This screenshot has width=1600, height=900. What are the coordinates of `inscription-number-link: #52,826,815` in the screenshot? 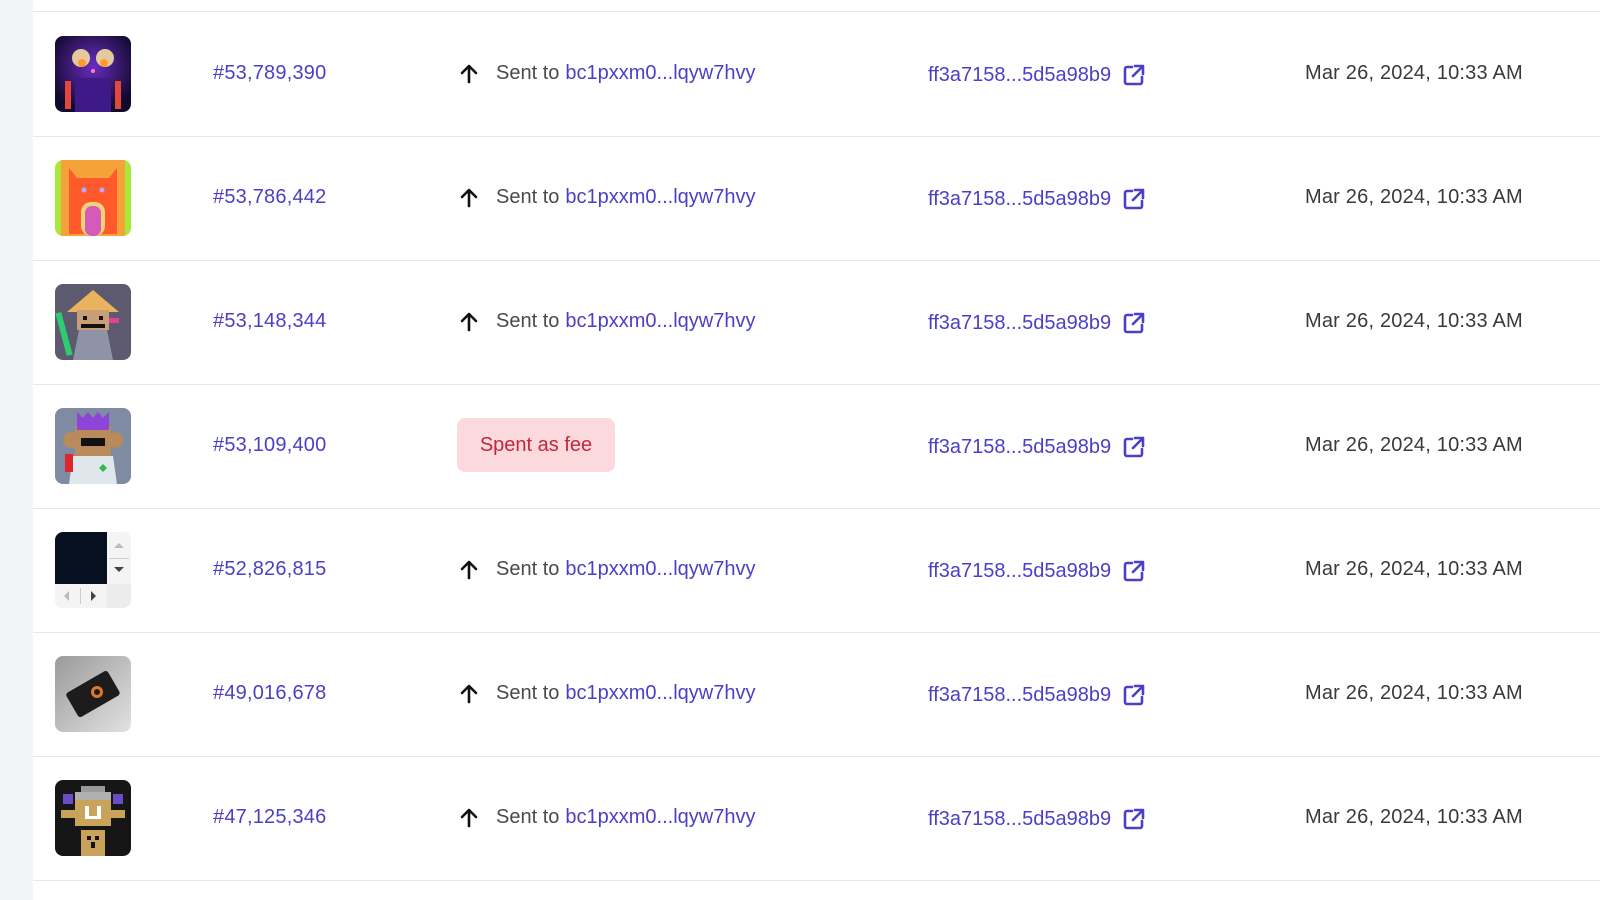 It's located at (269, 569).